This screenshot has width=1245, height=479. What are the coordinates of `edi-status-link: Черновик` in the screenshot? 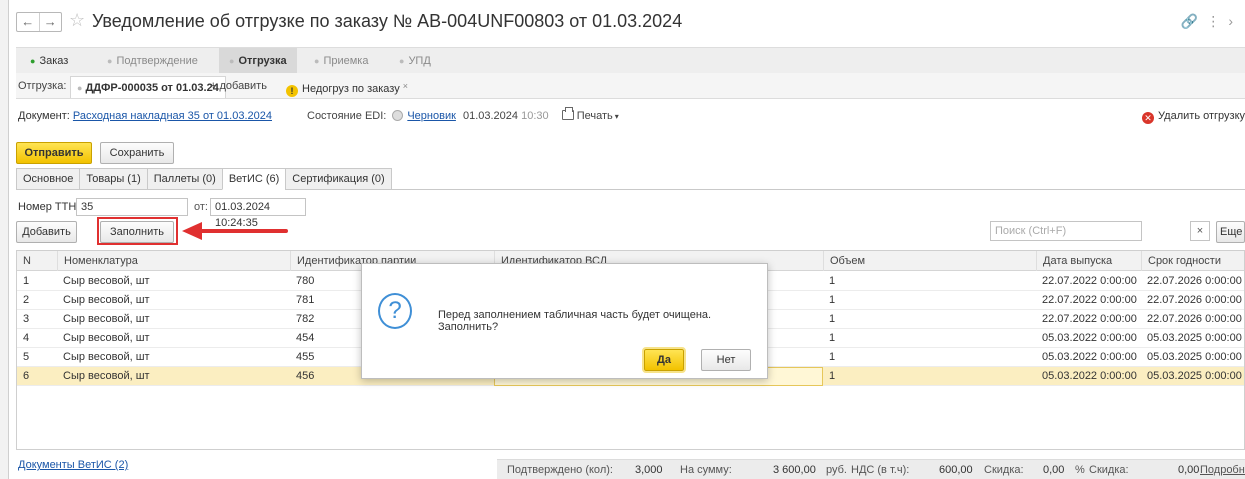 It's located at (431, 116).